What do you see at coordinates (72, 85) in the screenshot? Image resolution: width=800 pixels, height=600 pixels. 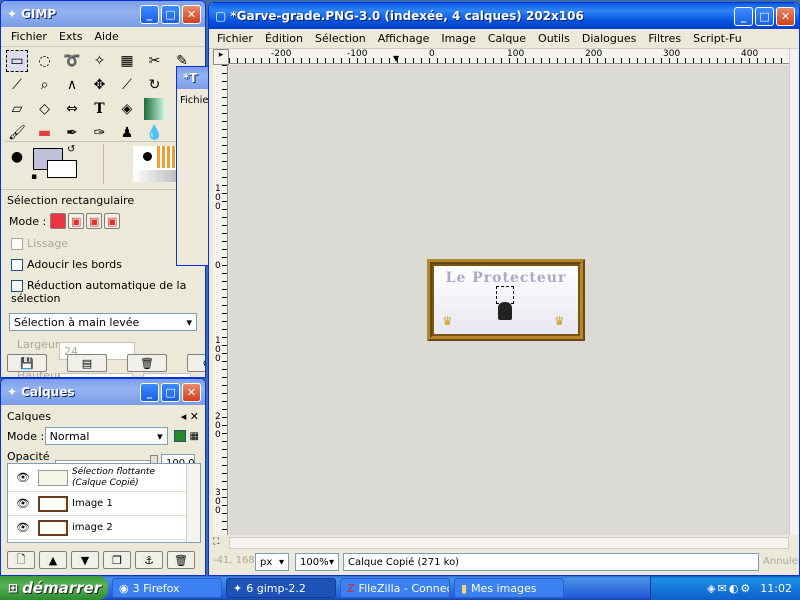 I see `measure-icon: ∧` at bounding box center [72, 85].